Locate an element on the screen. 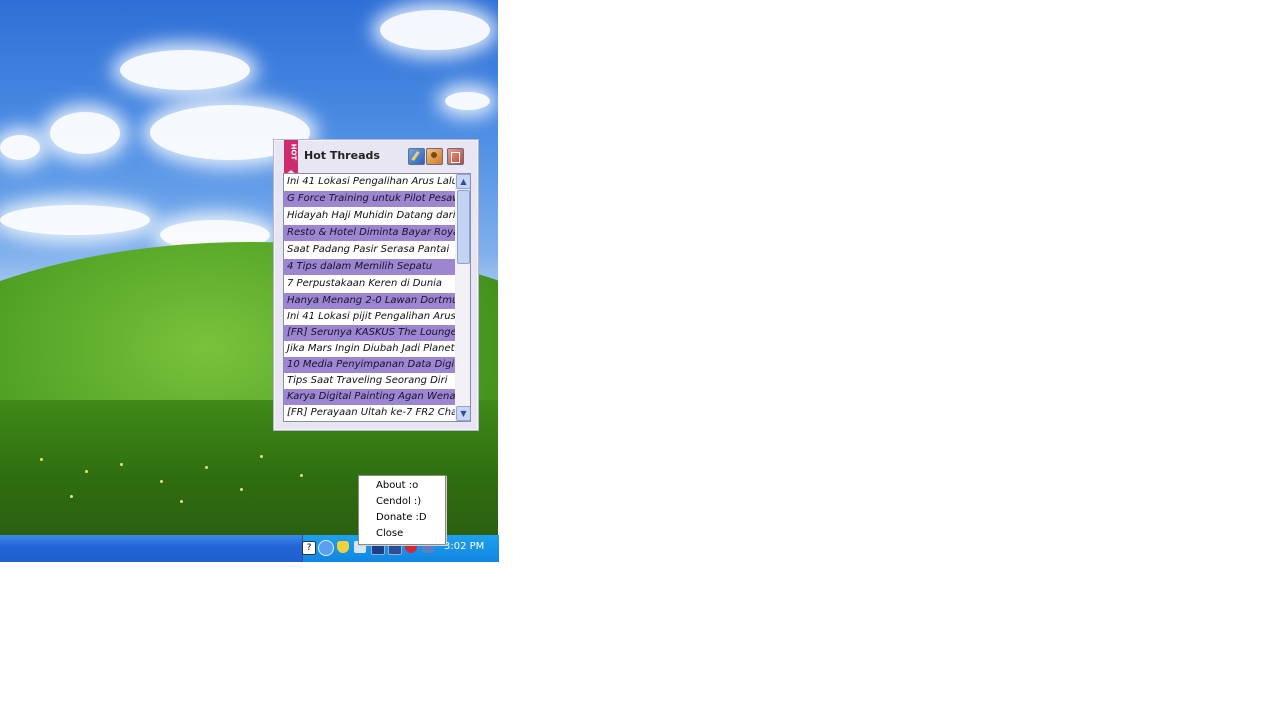 This screenshot has height=723, width=1280. thread-item: Hidayah Haji Muhidin Datang dari Ke is located at coordinates (369, 216).